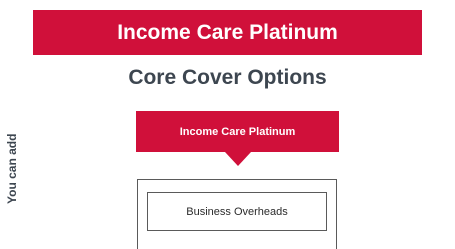 The height and width of the screenshot is (249, 455). I want to click on section-heading: Core Cover Options, so click(227, 77).